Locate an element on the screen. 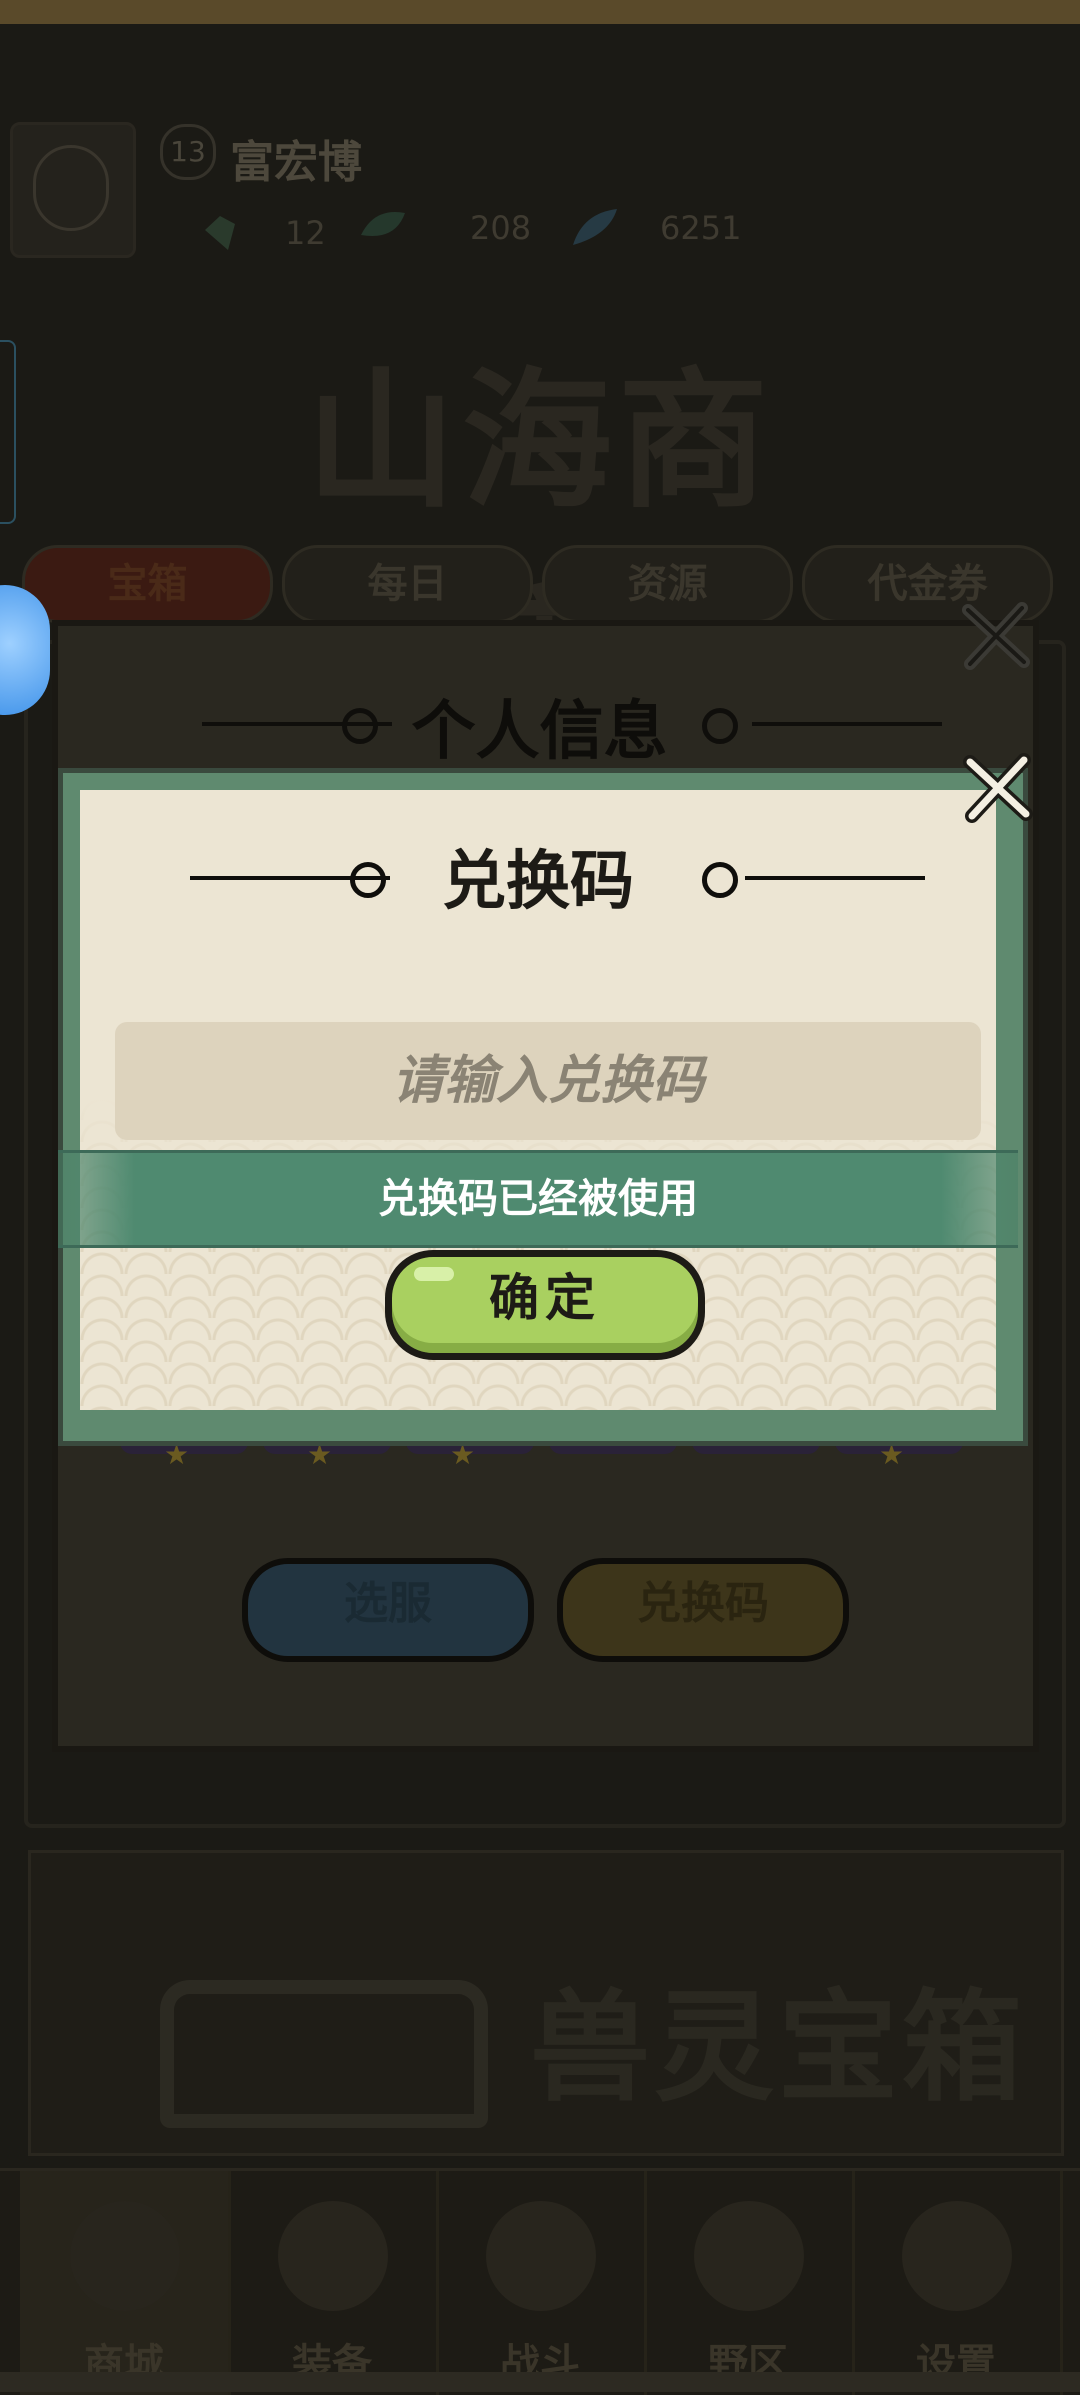 This screenshot has width=1080, height=2395. nav-item-equipment: 装备 is located at coordinates (333, 2283).